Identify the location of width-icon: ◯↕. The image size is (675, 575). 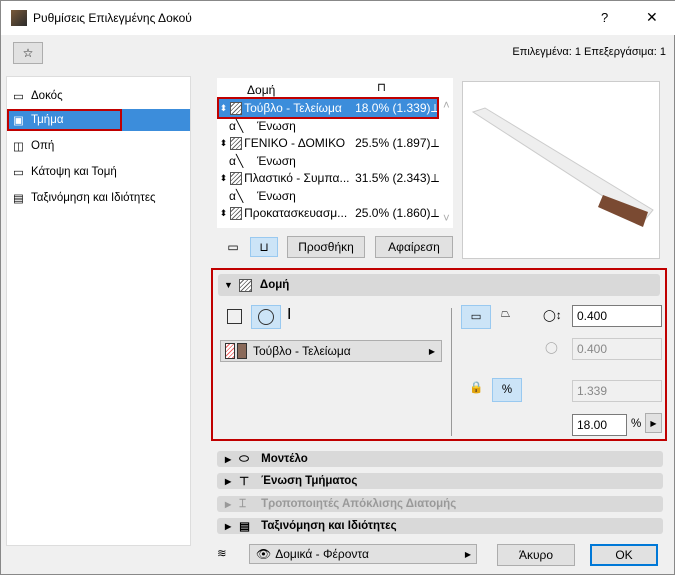
(552, 316).